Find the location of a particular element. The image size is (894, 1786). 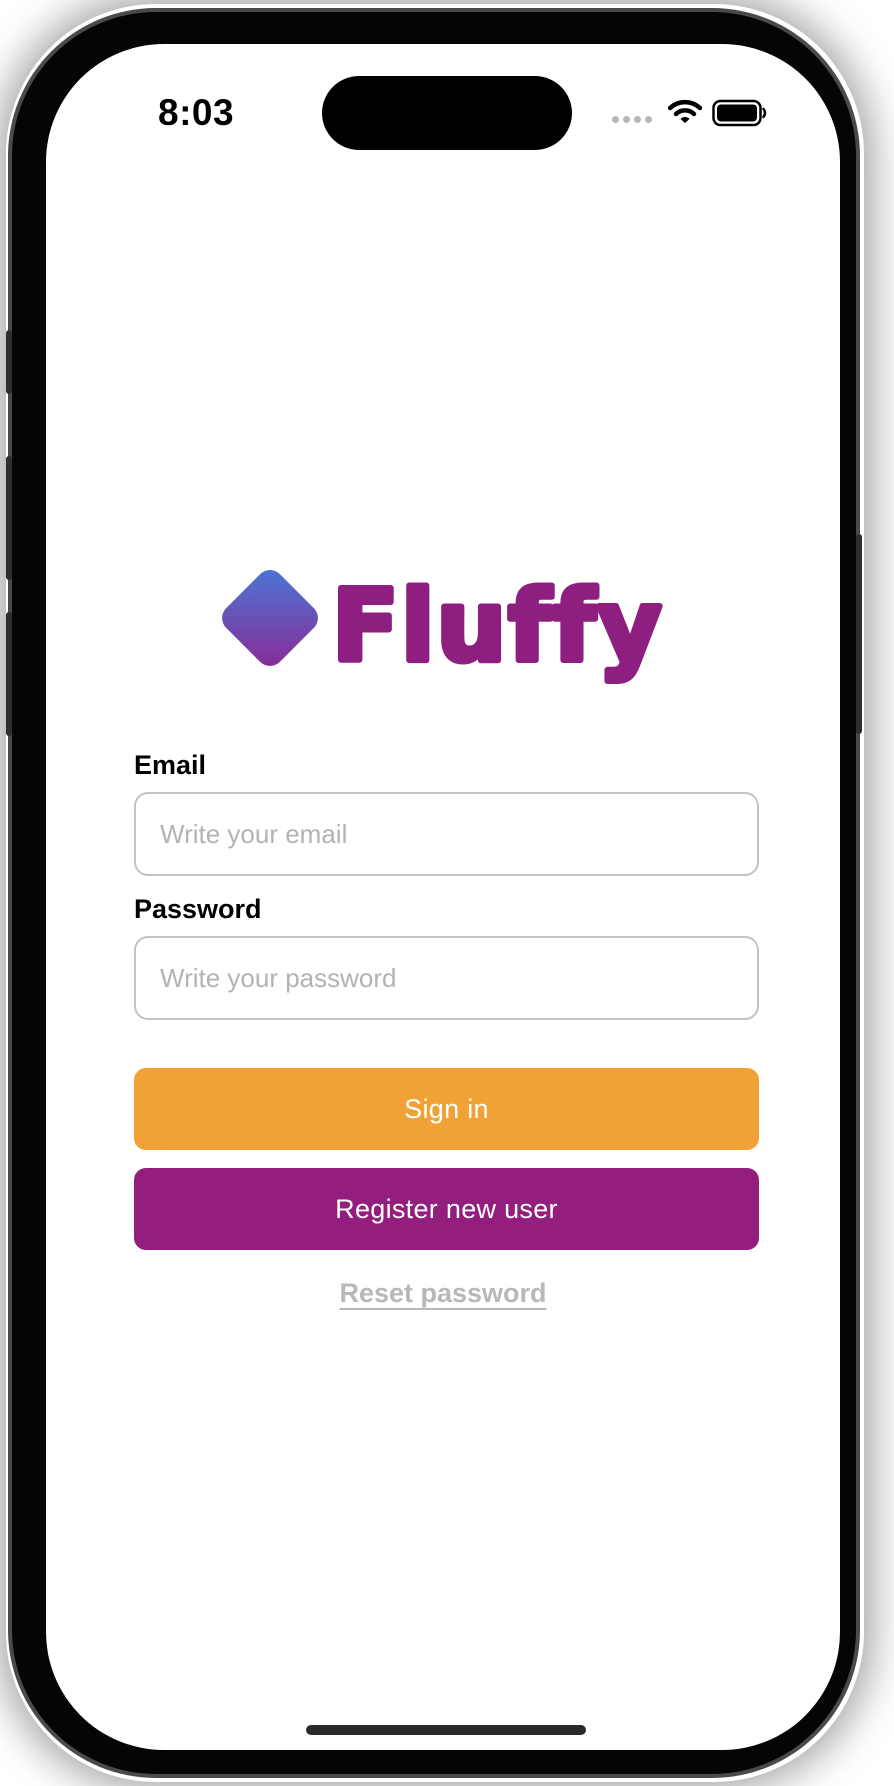

password-label: Password is located at coordinates (198, 909).